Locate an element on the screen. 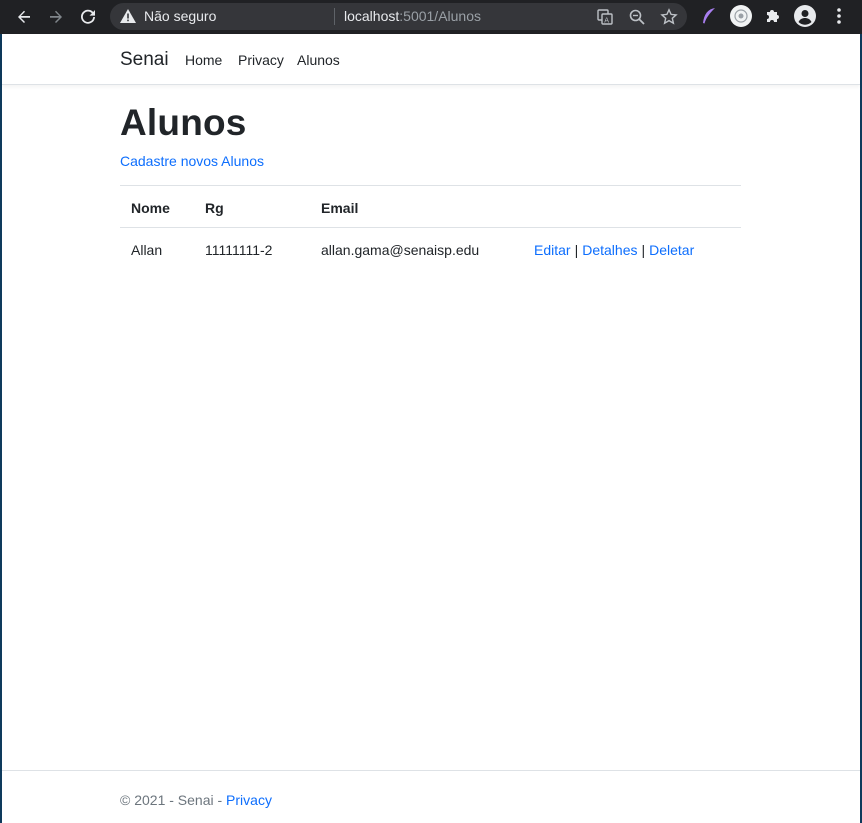  nav-link-privacy: Privacy is located at coordinates (261, 60).